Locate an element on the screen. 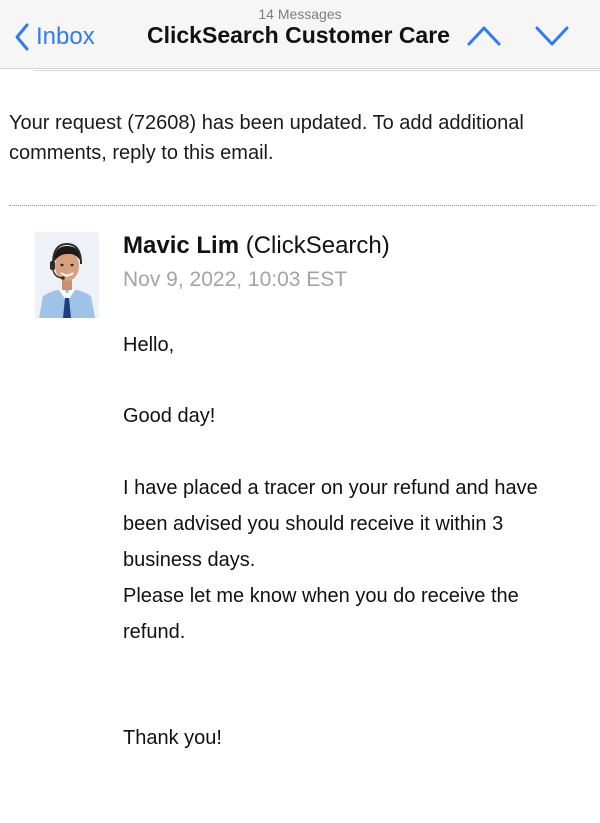  message-line: business days. is located at coordinates (189, 560).